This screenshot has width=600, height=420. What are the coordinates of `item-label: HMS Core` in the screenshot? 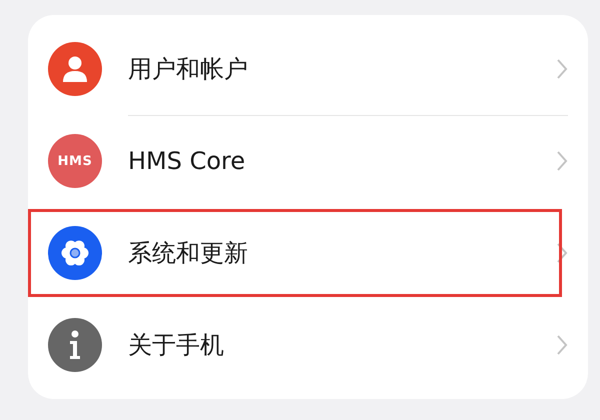 It's located at (187, 161).